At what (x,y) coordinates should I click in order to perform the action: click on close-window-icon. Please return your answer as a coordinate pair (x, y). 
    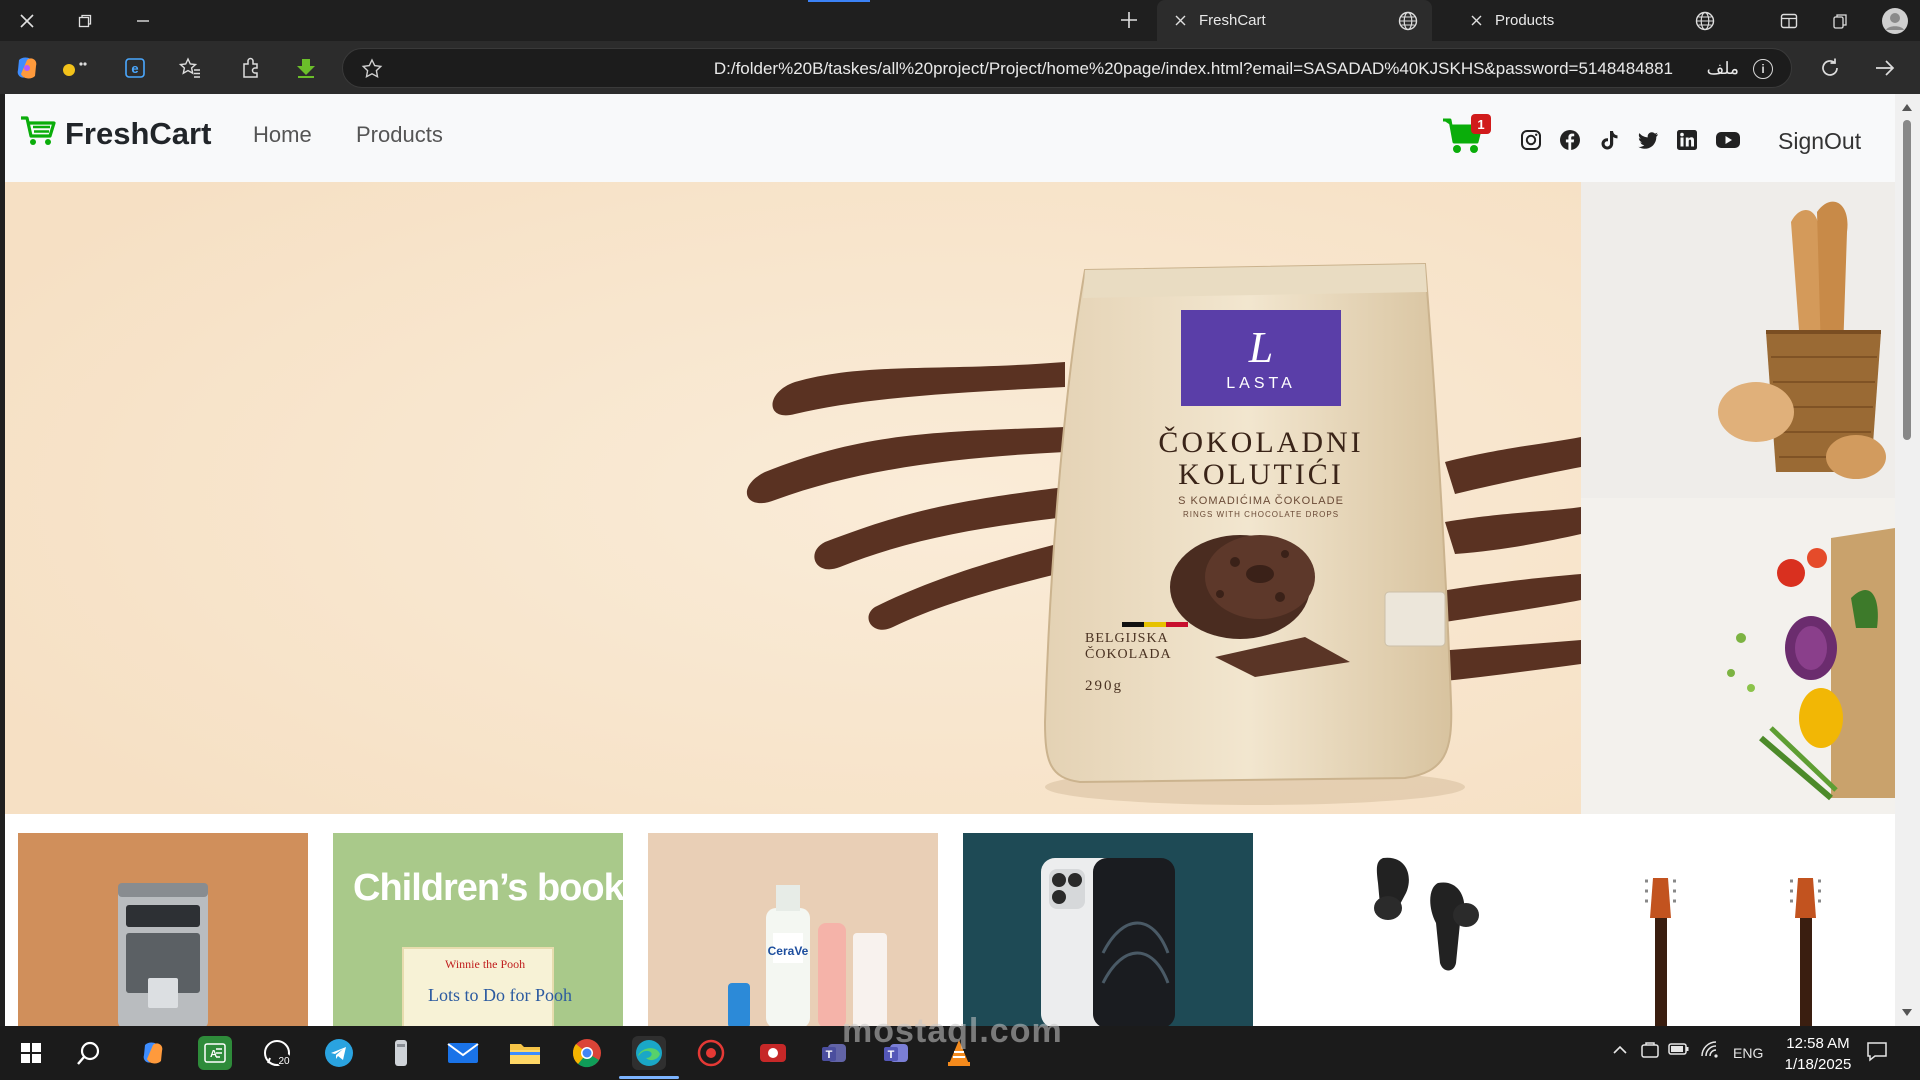
    Looking at the image, I should click on (27, 21).